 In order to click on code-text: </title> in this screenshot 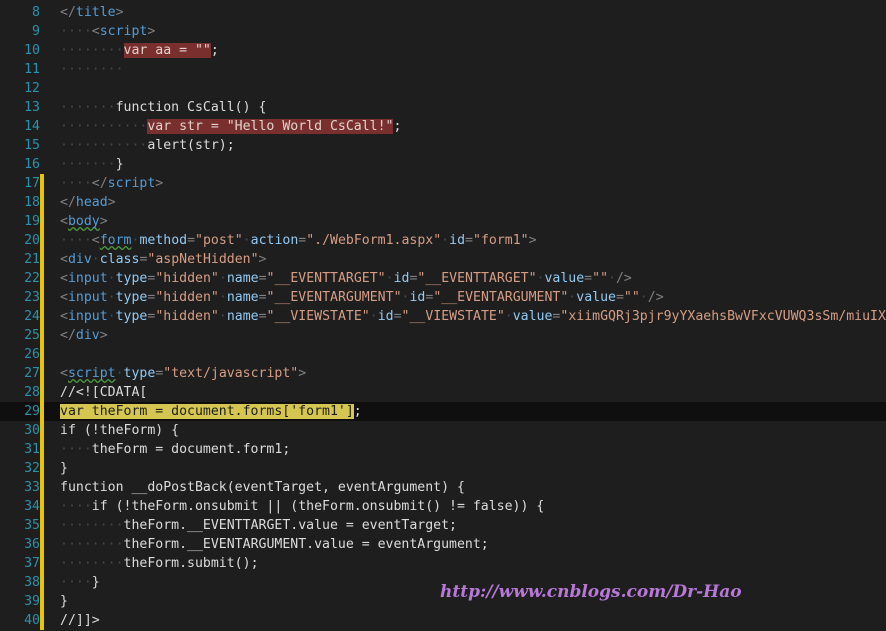, I will do `click(92, 12)`.